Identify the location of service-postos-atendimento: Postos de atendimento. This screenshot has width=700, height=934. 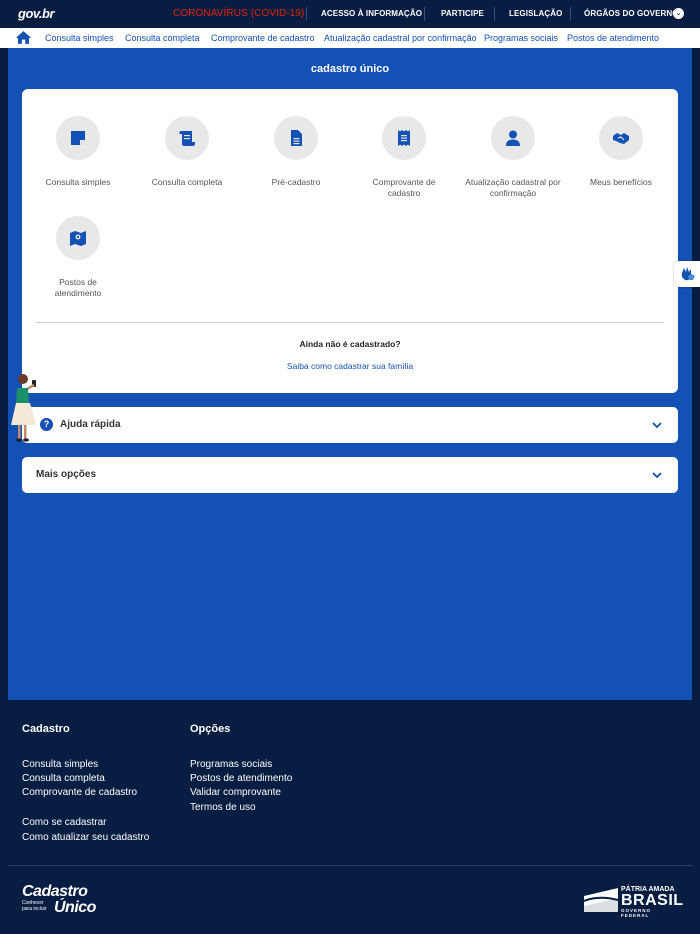
(78, 257).